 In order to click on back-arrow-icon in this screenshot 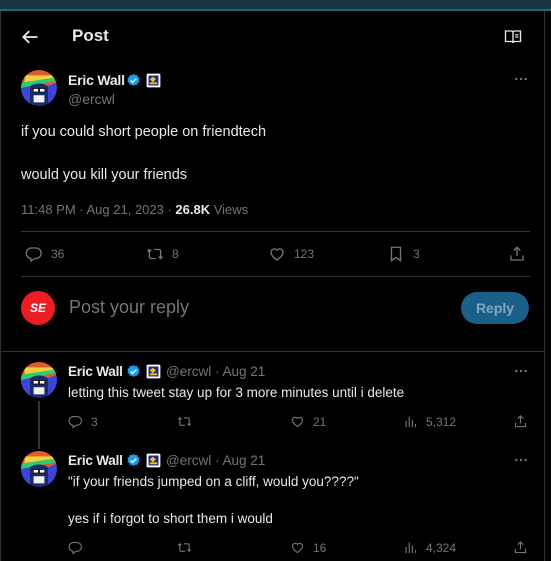, I will do `click(30, 37)`.